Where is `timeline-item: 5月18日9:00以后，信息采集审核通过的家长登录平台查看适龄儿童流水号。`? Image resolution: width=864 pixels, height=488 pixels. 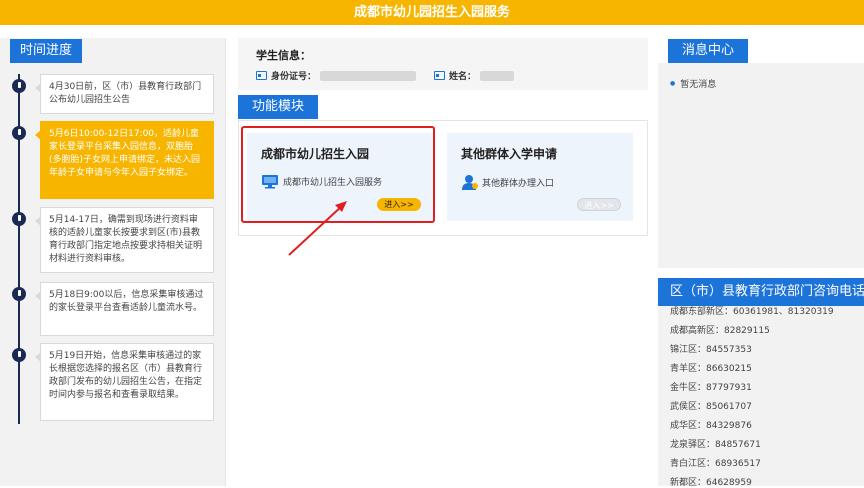
timeline-item: 5月18日9:00以后，信息采集审核通过的家长登录平台查看适龄儿童流水号。 is located at coordinates (124, 309).